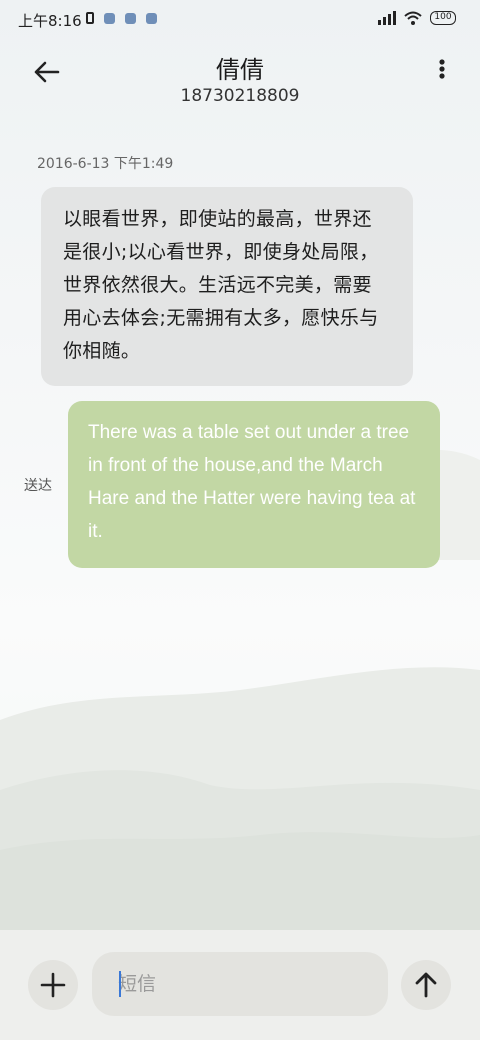 This screenshot has width=480, height=1040. What do you see at coordinates (121, 18) in the screenshot?
I see `status-left-icons` at bounding box center [121, 18].